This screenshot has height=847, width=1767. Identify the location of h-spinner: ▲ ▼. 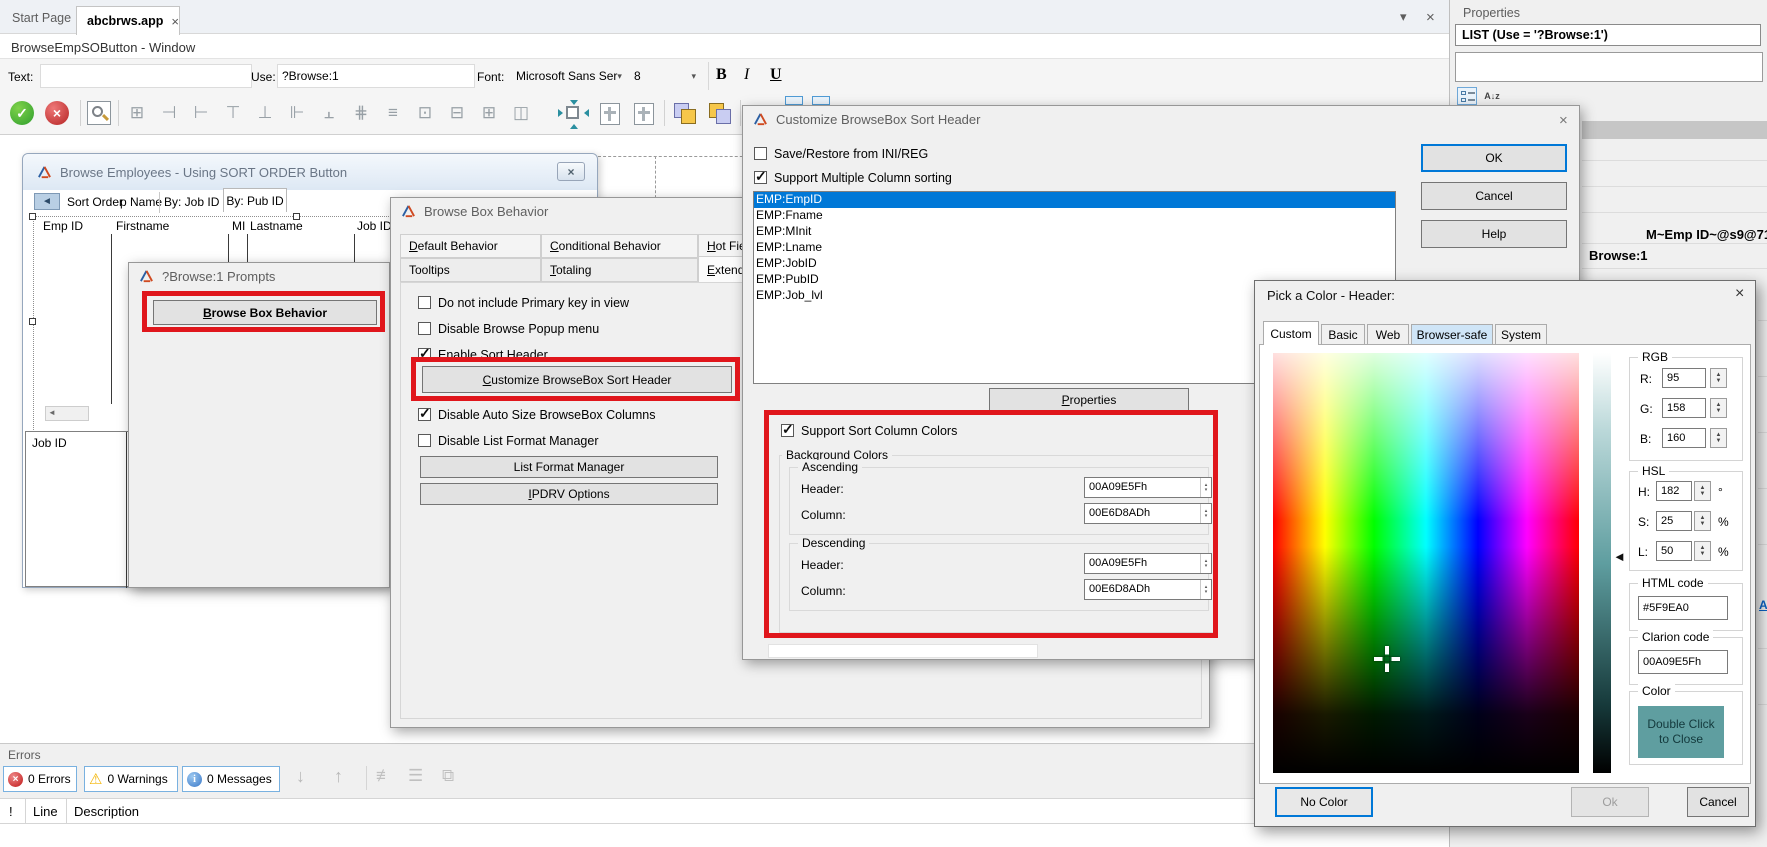
(1702, 491).